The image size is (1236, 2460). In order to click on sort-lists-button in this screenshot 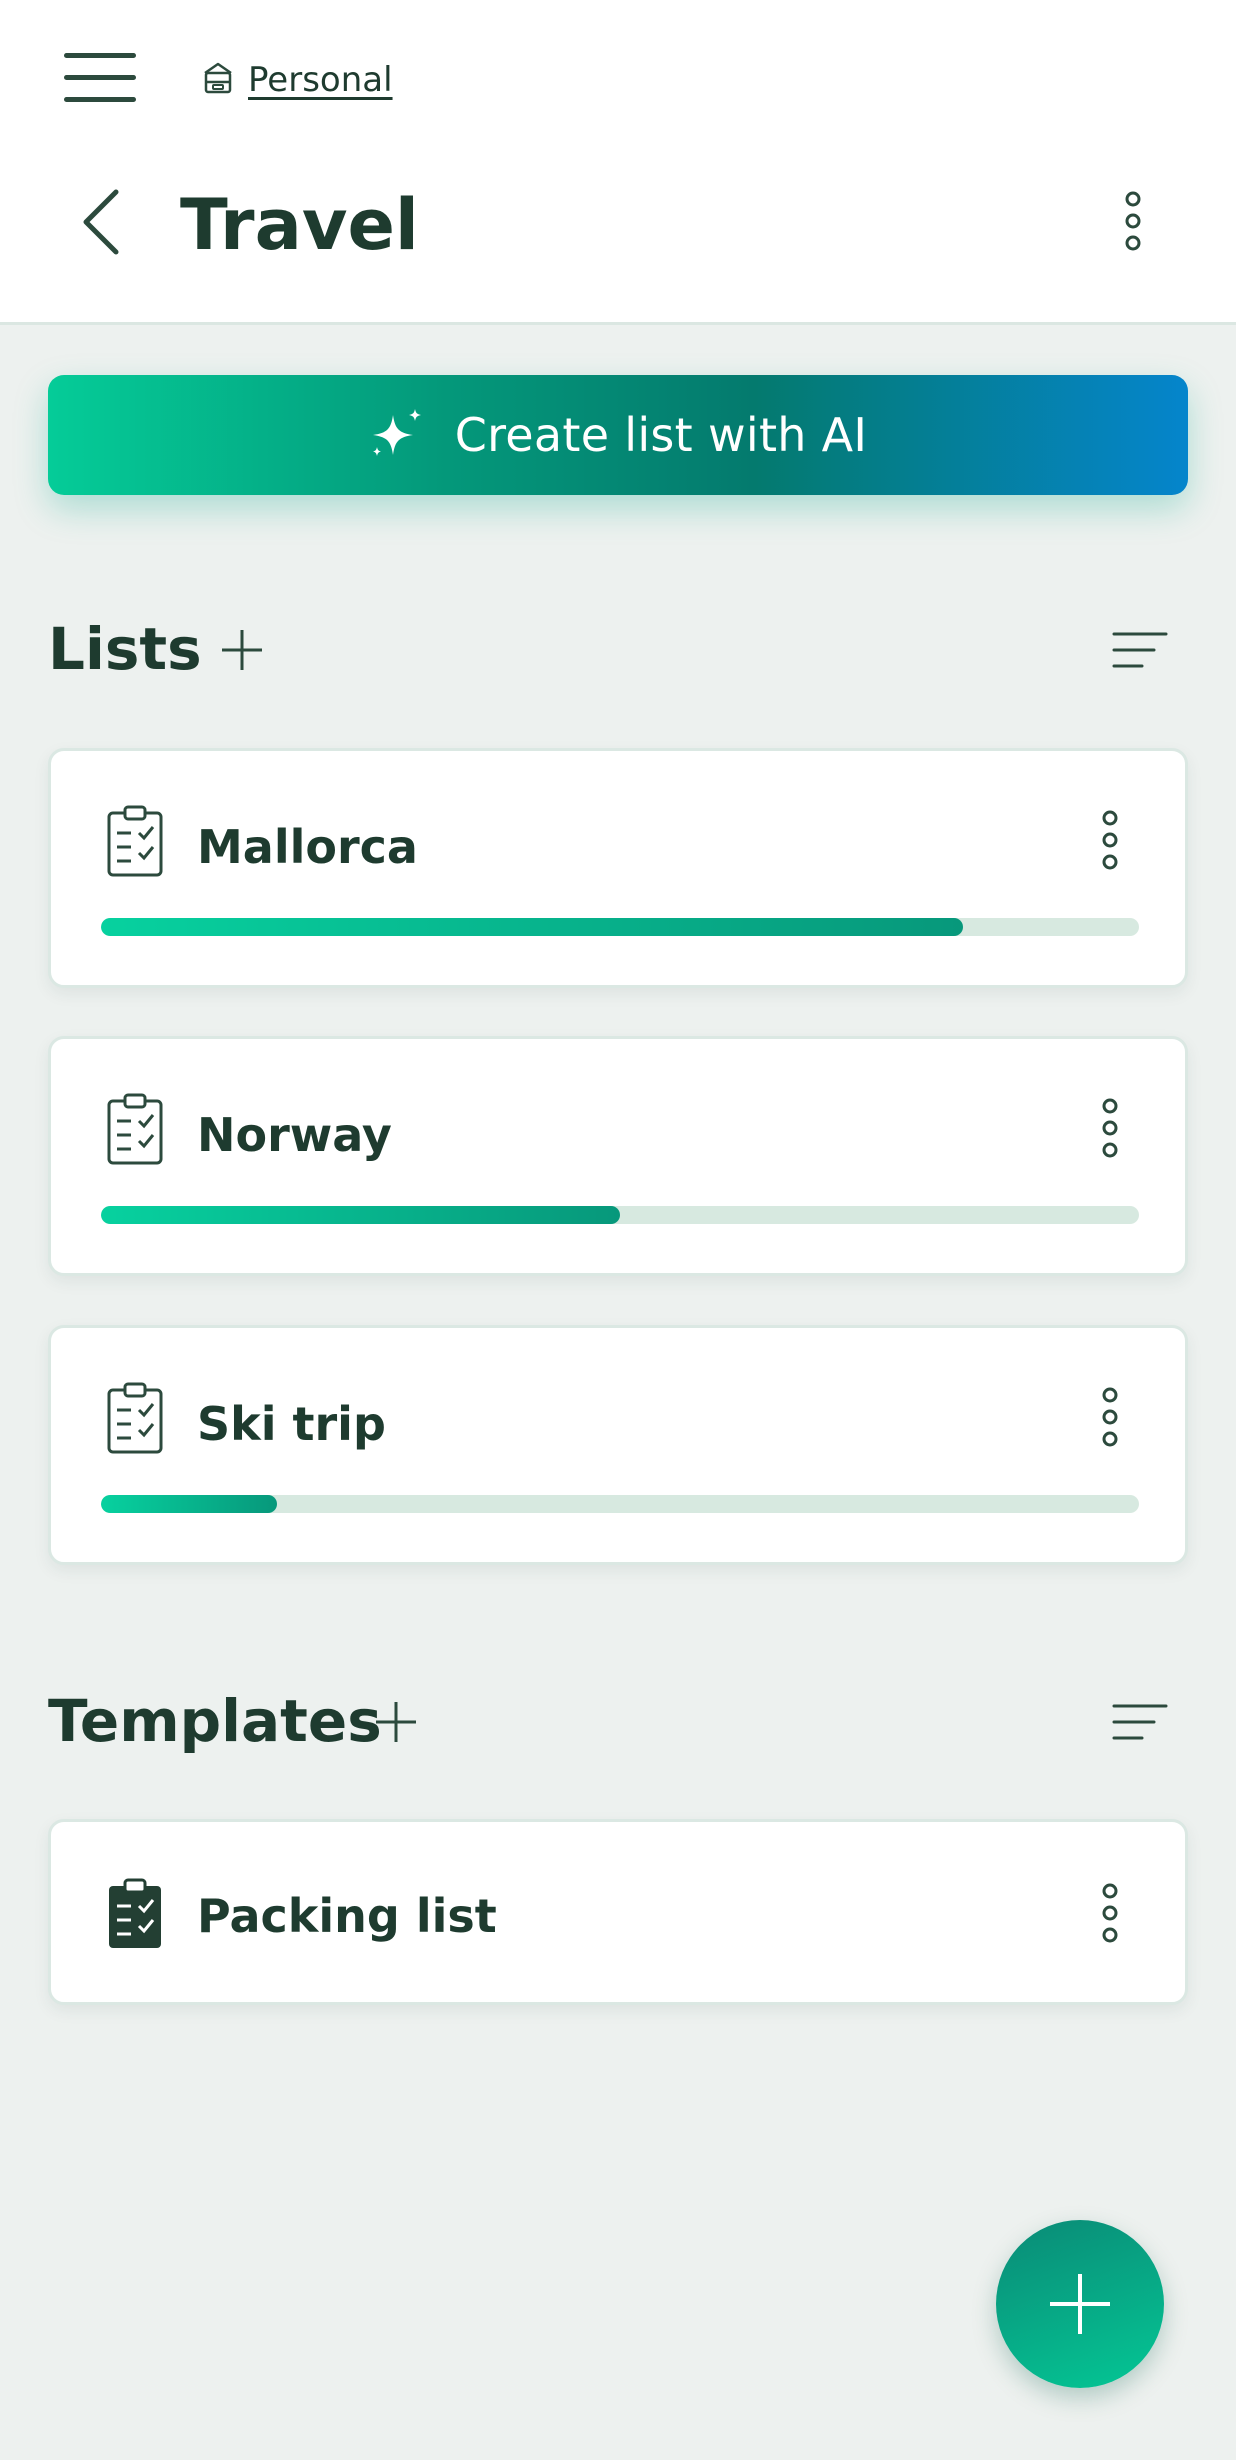, I will do `click(1140, 650)`.